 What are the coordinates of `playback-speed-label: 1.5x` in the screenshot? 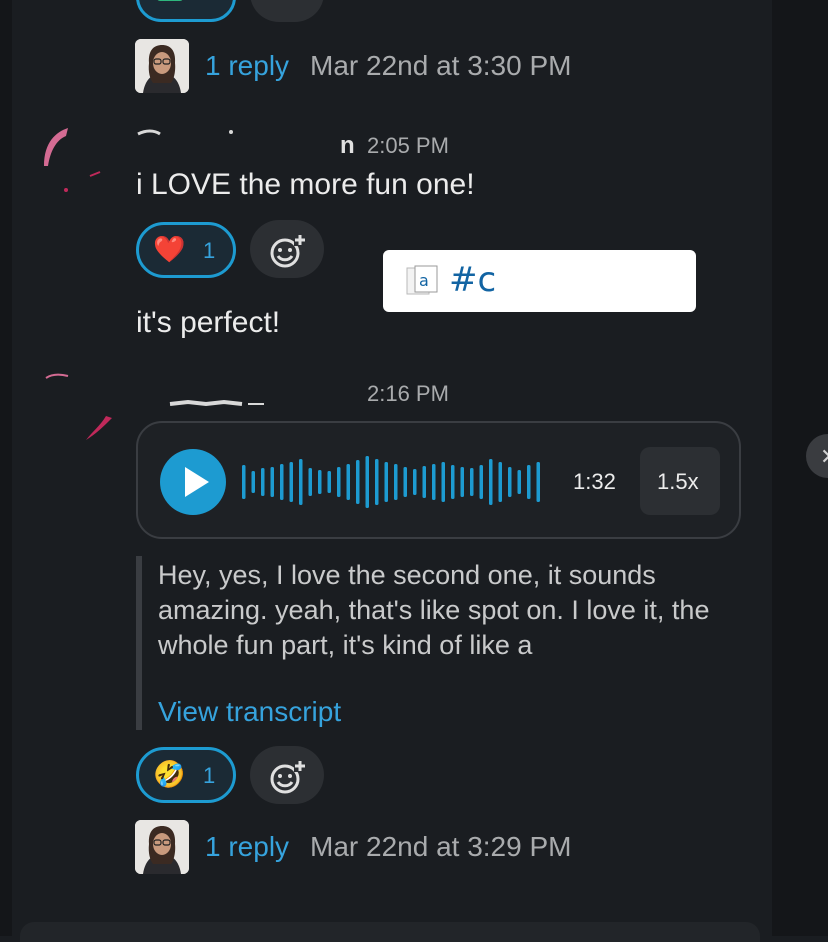 It's located at (678, 481).